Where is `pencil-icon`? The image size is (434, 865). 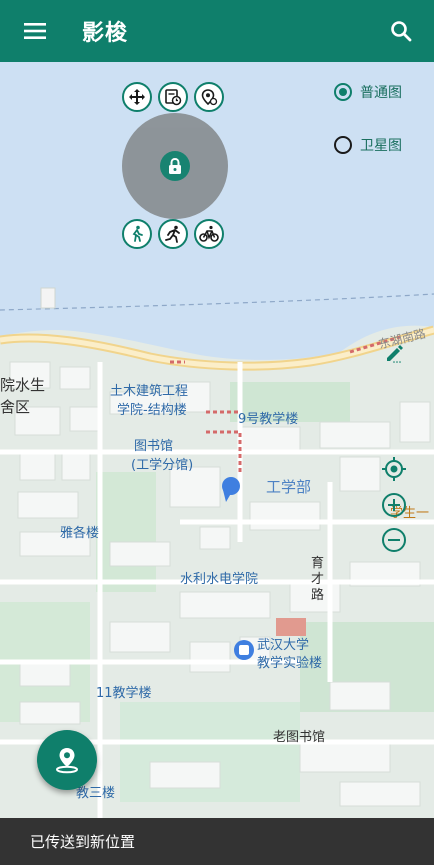
pencil-icon is located at coordinates (395, 354).